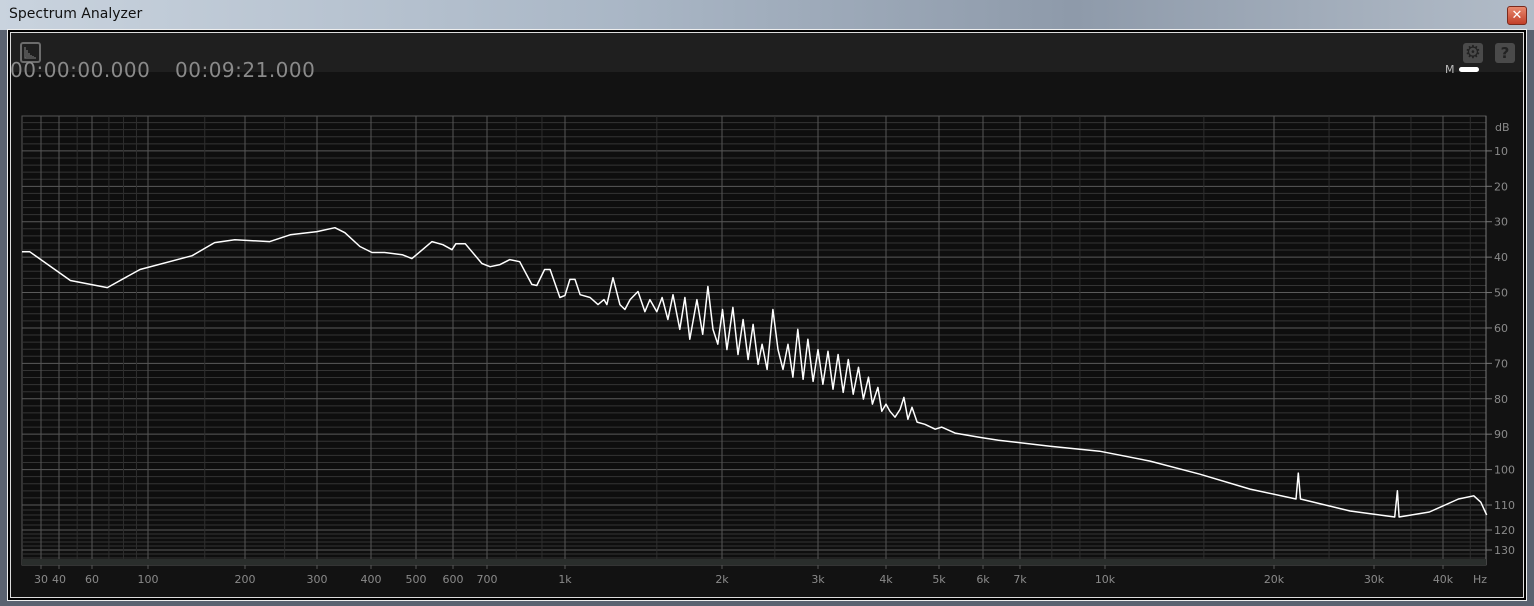 The height and width of the screenshot is (606, 1534). I want to click on x-tick-label: 100, so click(148, 579).